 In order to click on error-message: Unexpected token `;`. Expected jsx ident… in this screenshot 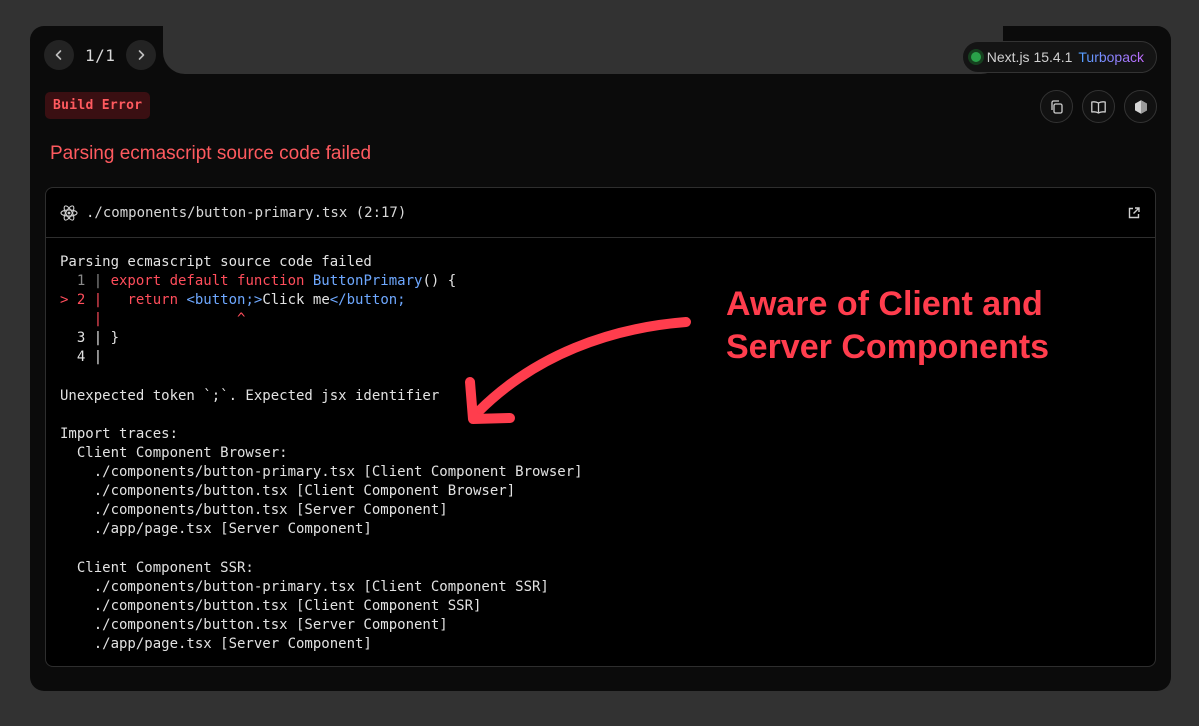, I will do `click(250, 395)`.